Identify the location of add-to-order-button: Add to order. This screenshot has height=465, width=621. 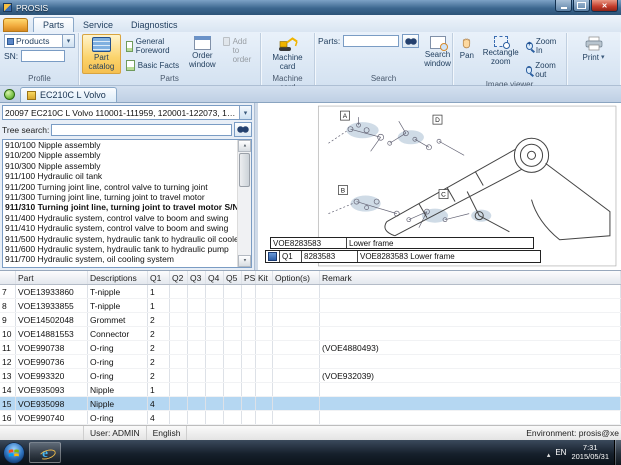
(239, 49).